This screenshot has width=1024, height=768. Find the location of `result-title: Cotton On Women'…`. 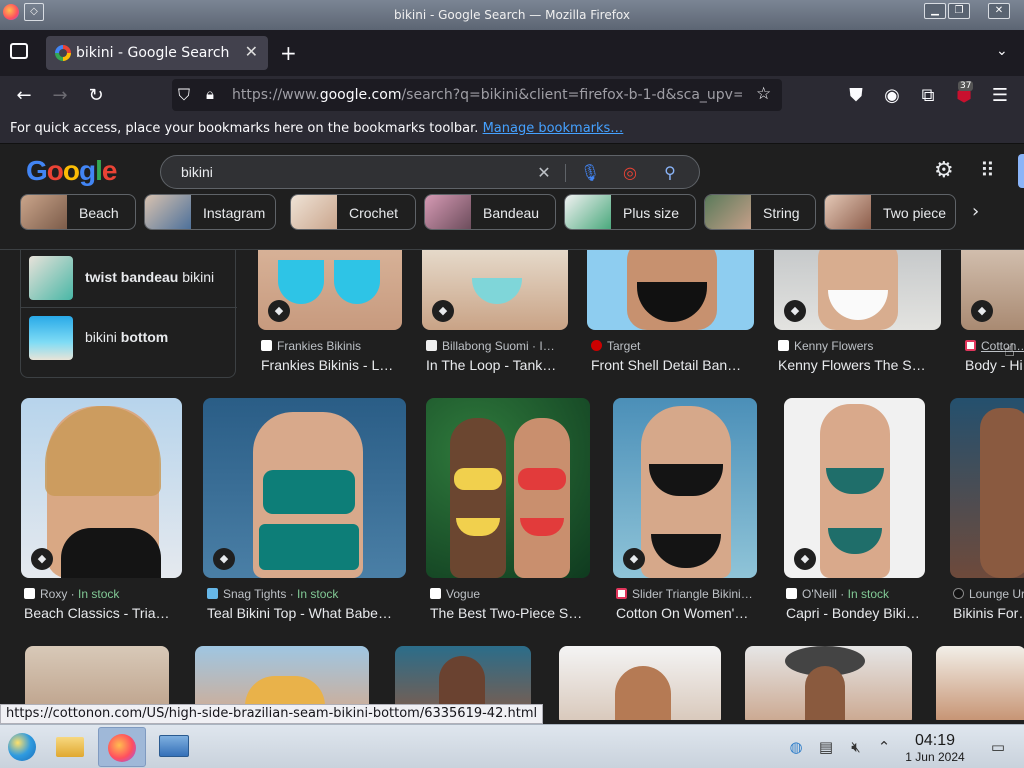

result-title: Cotton On Women'… is located at coordinates (686, 613).